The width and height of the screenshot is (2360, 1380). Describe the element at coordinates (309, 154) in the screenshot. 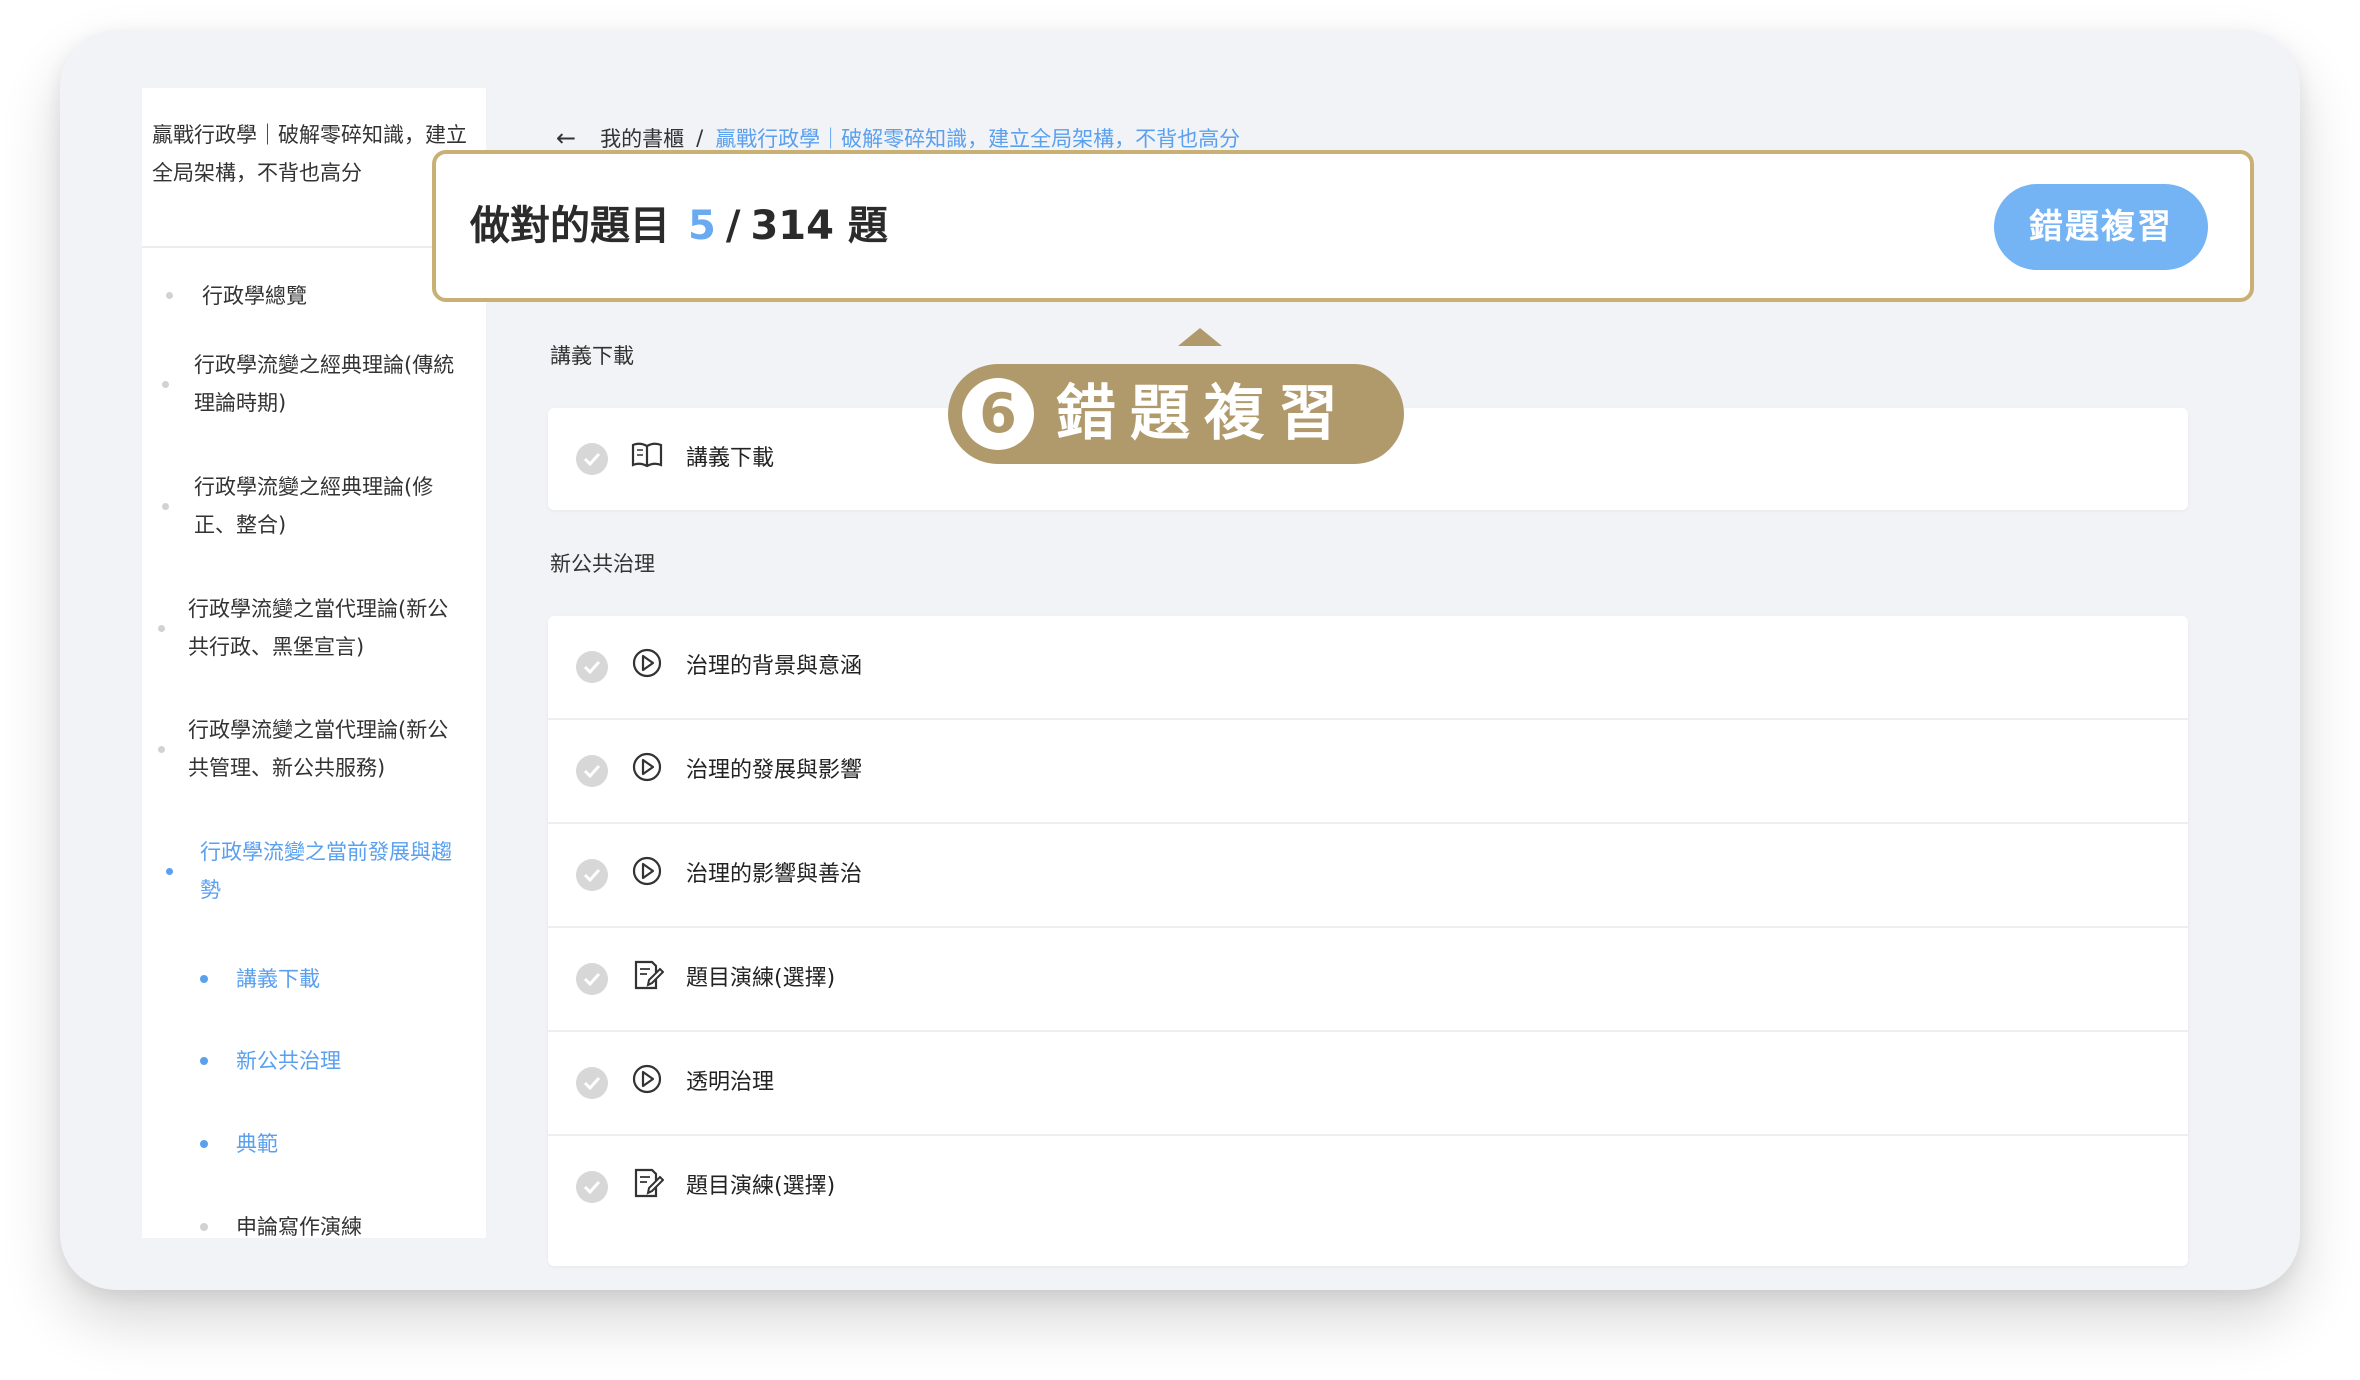

I see `course-title: 贏戰行政學｜破解零碎知識，建立全局架構，不背也高分` at that location.